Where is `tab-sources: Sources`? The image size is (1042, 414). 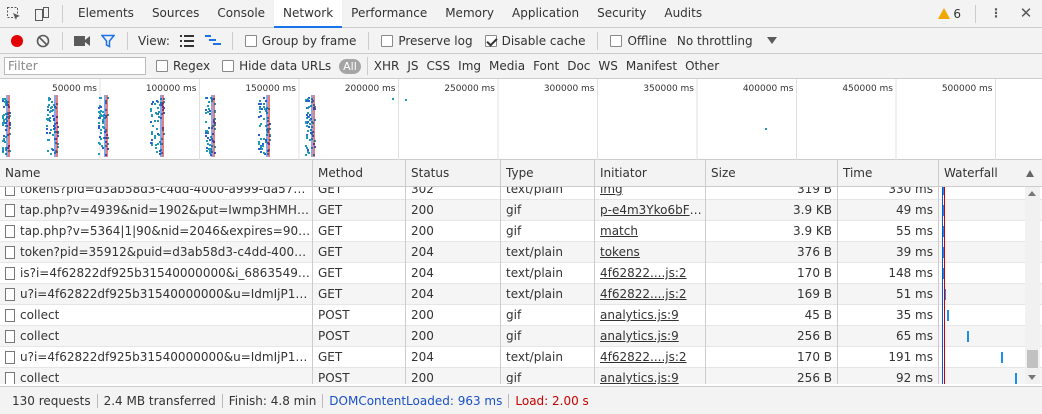
tab-sources: Sources is located at coordinates (175, 13).